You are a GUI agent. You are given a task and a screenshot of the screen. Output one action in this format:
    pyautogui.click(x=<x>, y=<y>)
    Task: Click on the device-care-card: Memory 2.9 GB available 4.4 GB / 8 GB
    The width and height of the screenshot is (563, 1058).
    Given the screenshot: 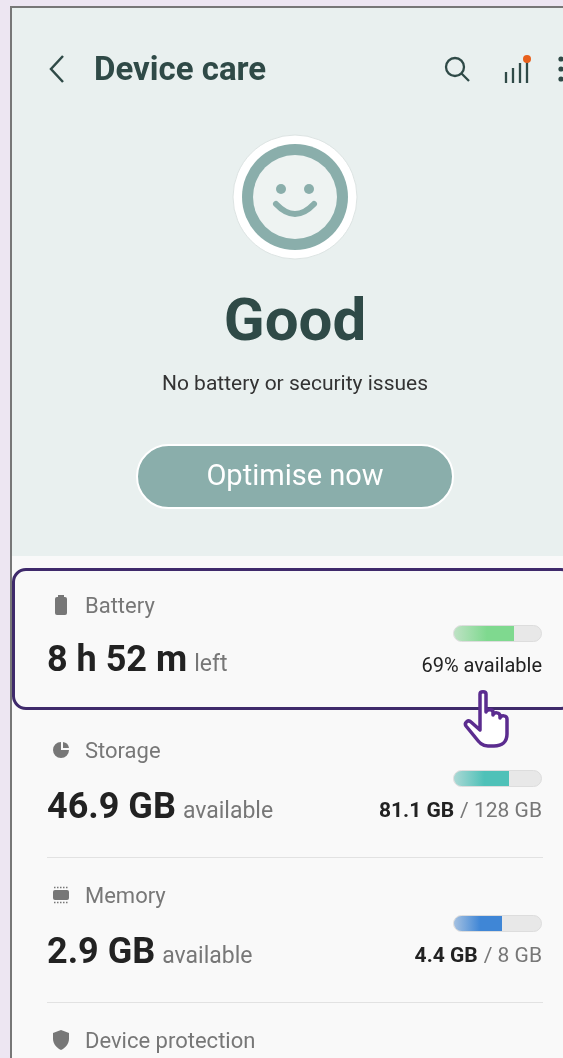 What is the action you would take?
    pyautogui.click(x=287, y=931)
    